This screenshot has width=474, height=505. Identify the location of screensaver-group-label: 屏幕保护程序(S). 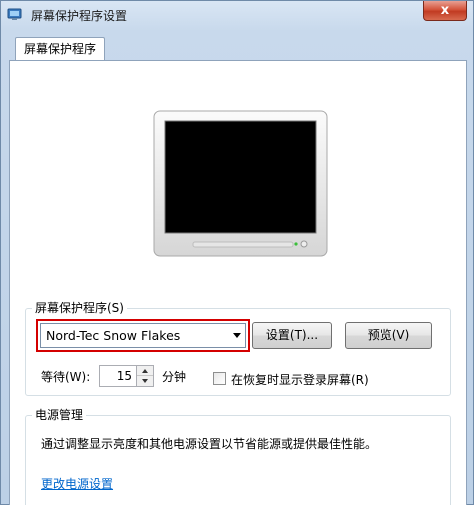
(79, 308).